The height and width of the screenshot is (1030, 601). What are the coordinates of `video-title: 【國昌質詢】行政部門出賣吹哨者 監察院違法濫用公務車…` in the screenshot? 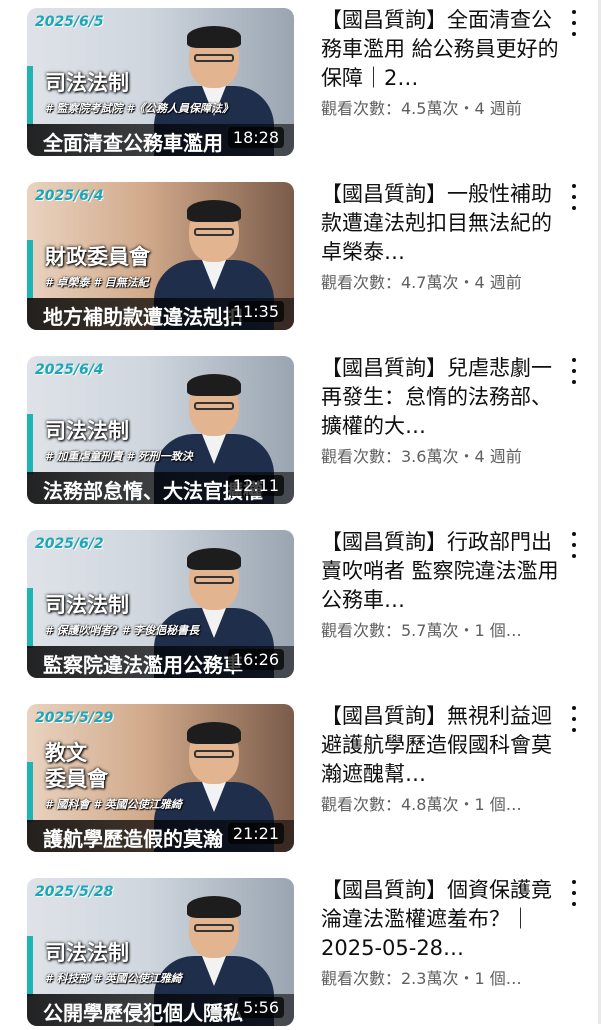 It's located at (441, 571).